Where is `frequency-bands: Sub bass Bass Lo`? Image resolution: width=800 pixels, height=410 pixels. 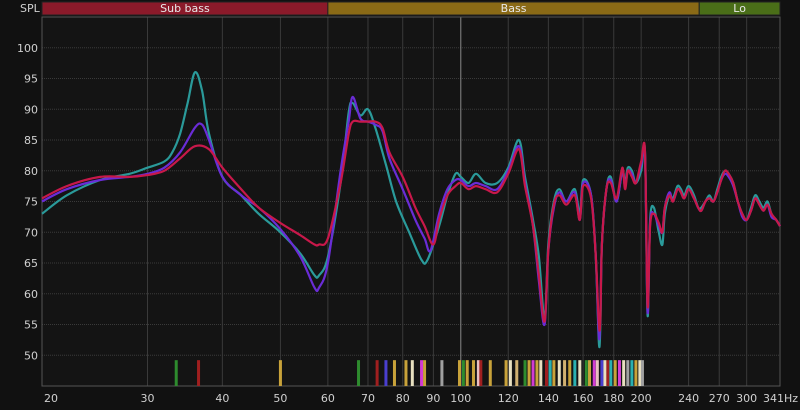 frequency-bands: Sub bass Bass Lo is located at coordinates (411, 8).